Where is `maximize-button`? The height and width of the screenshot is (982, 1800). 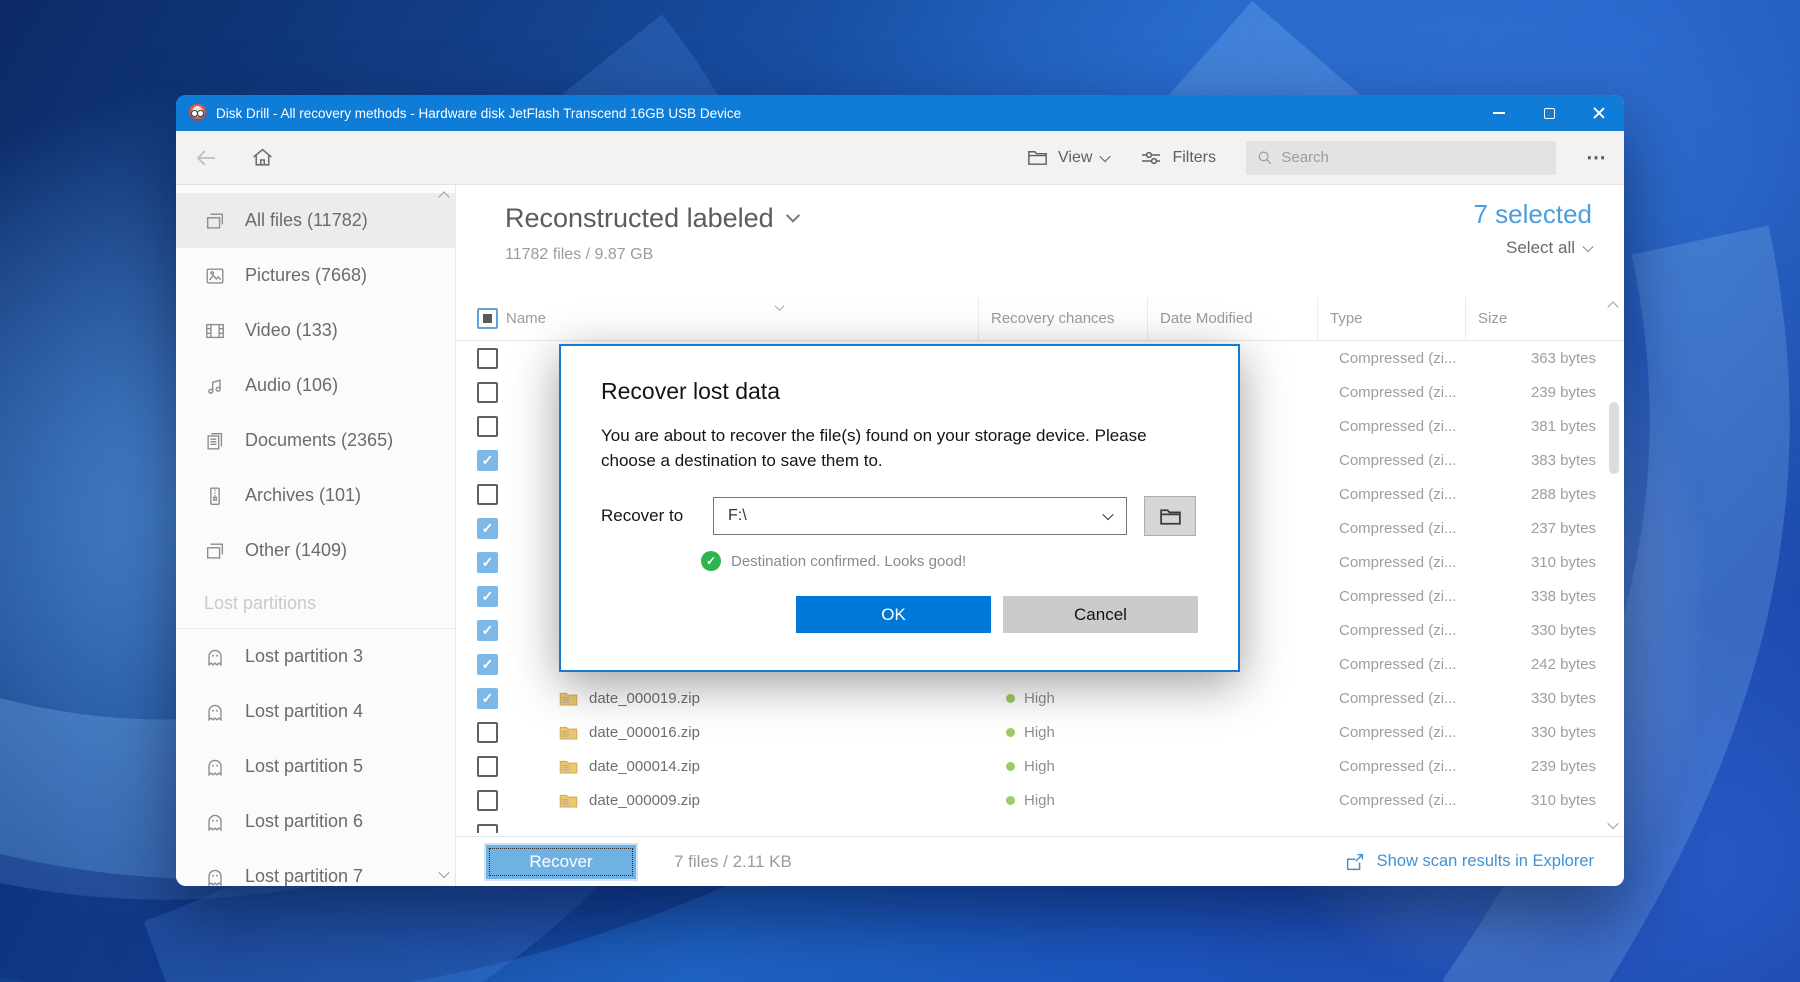 maximize-button is located at coordinates (1549, 113).